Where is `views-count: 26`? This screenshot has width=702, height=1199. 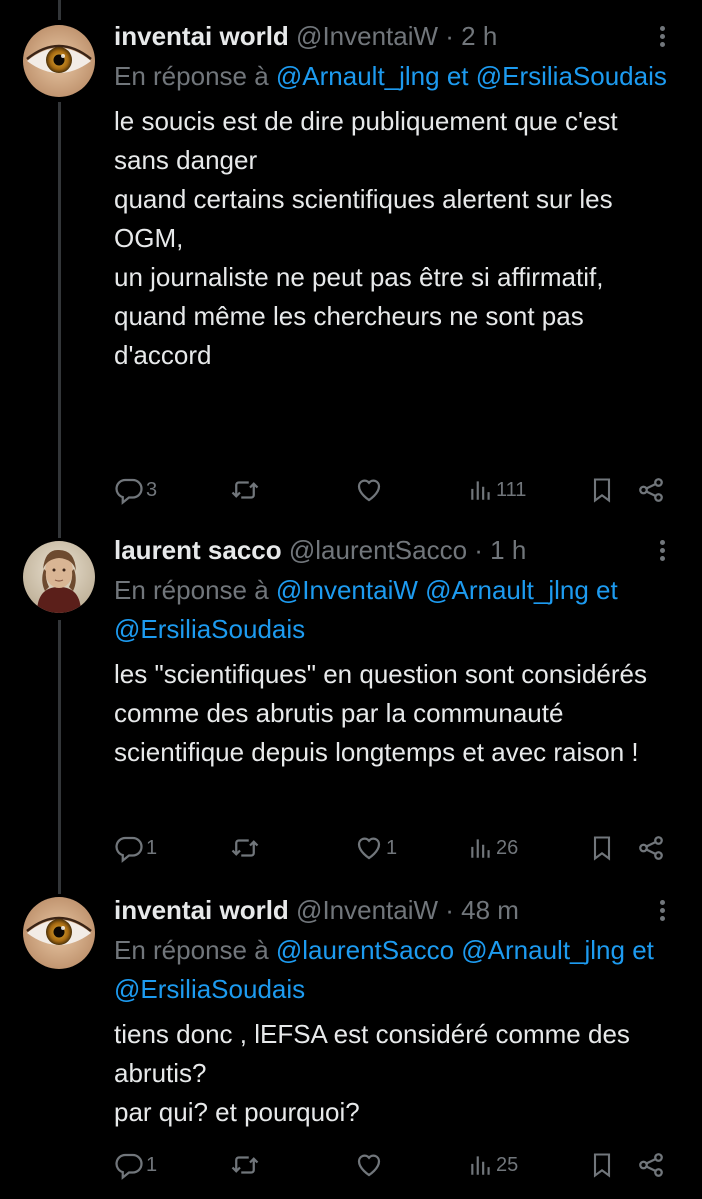
views-count: 26 is located at coordinates (507, 847).